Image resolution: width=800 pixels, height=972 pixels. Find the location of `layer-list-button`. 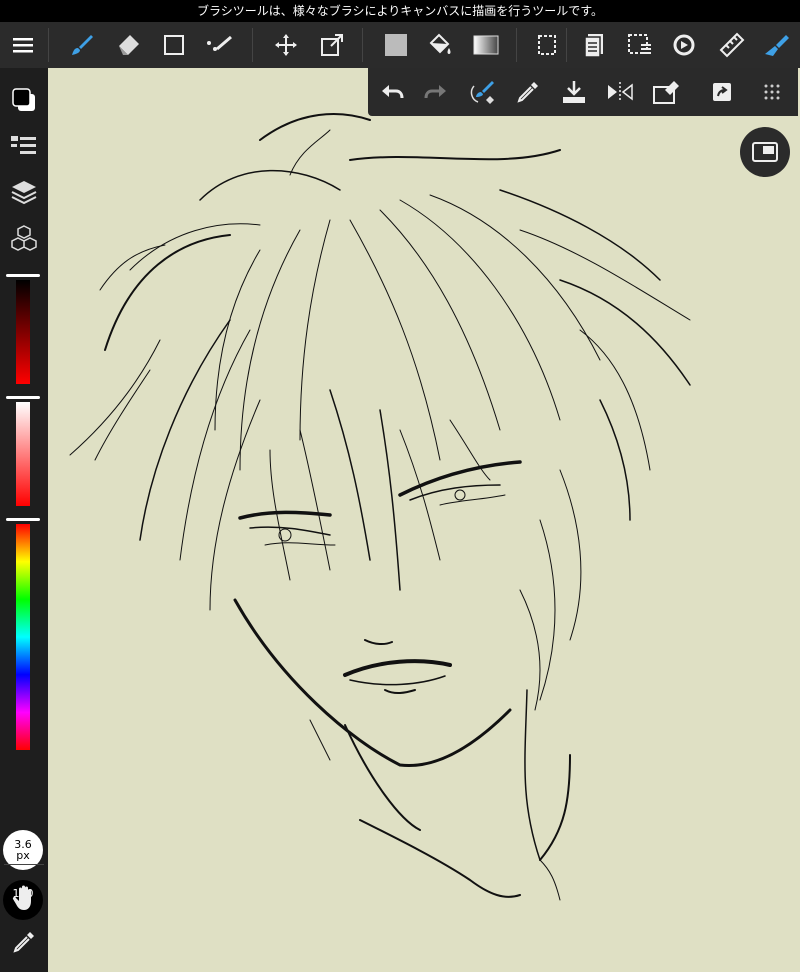

layer-list-button is located at coordinates (24, 146).